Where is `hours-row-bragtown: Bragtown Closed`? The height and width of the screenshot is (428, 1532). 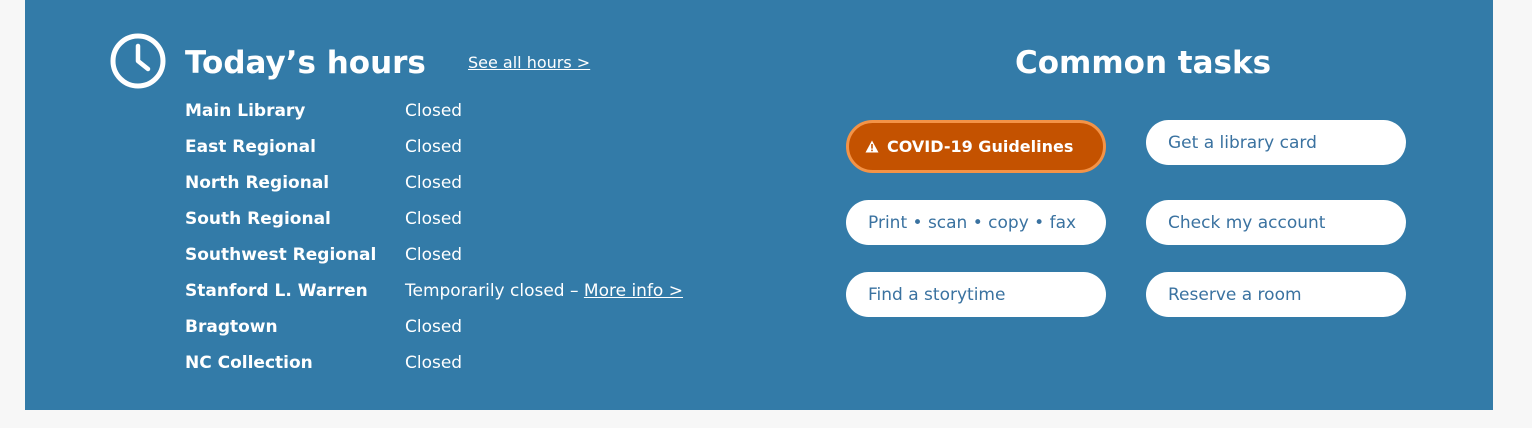 hours-row-bragtown: Bragtown Closed is located at coordinates (434, 327).